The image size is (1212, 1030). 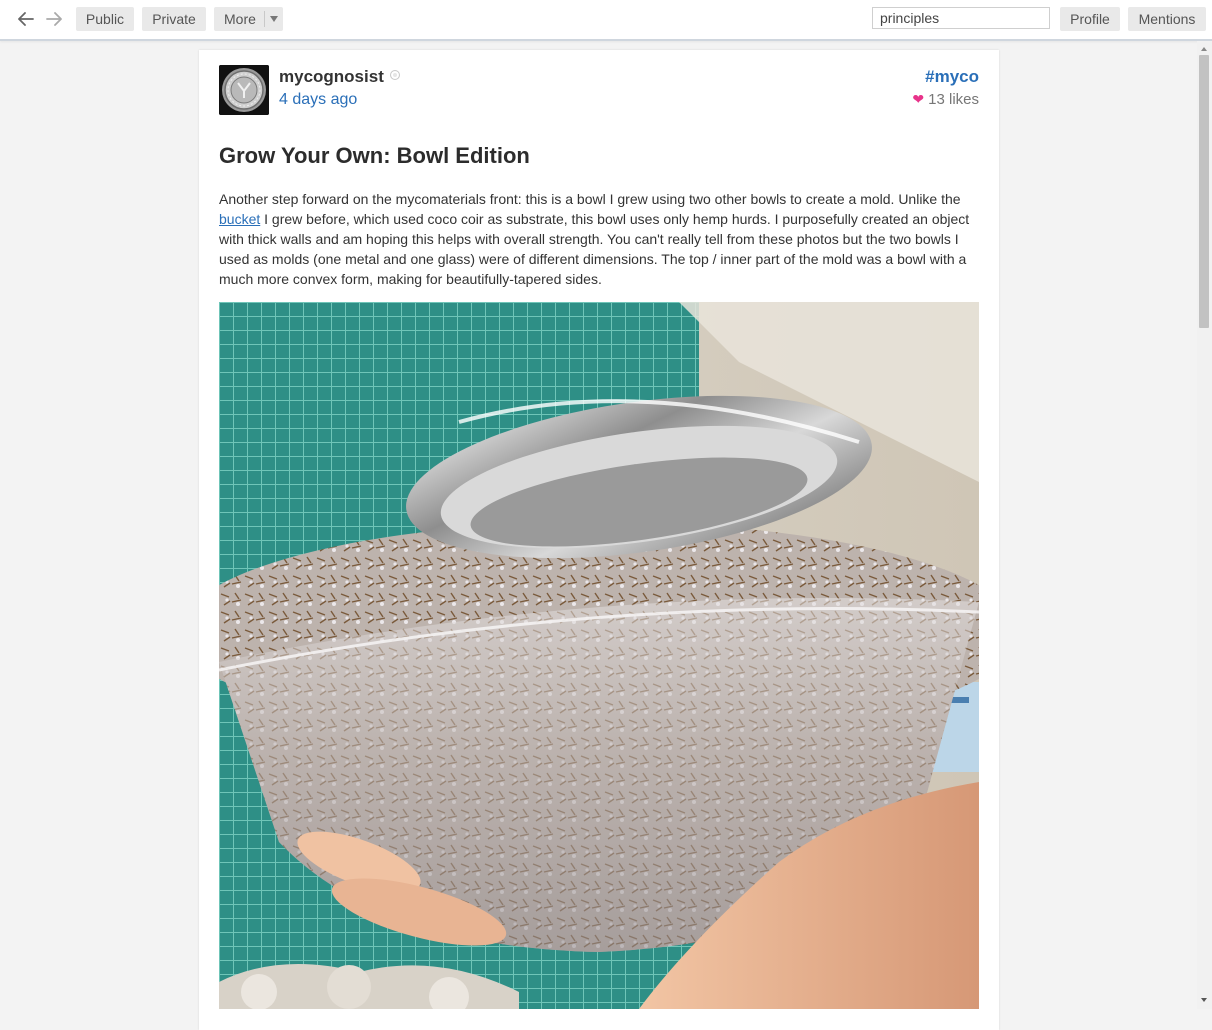 What do you see at coordinates (318, 100) in the screenshot?
I see `post-timestamp-link: 4 days ago` at bounding box center [318, 100].